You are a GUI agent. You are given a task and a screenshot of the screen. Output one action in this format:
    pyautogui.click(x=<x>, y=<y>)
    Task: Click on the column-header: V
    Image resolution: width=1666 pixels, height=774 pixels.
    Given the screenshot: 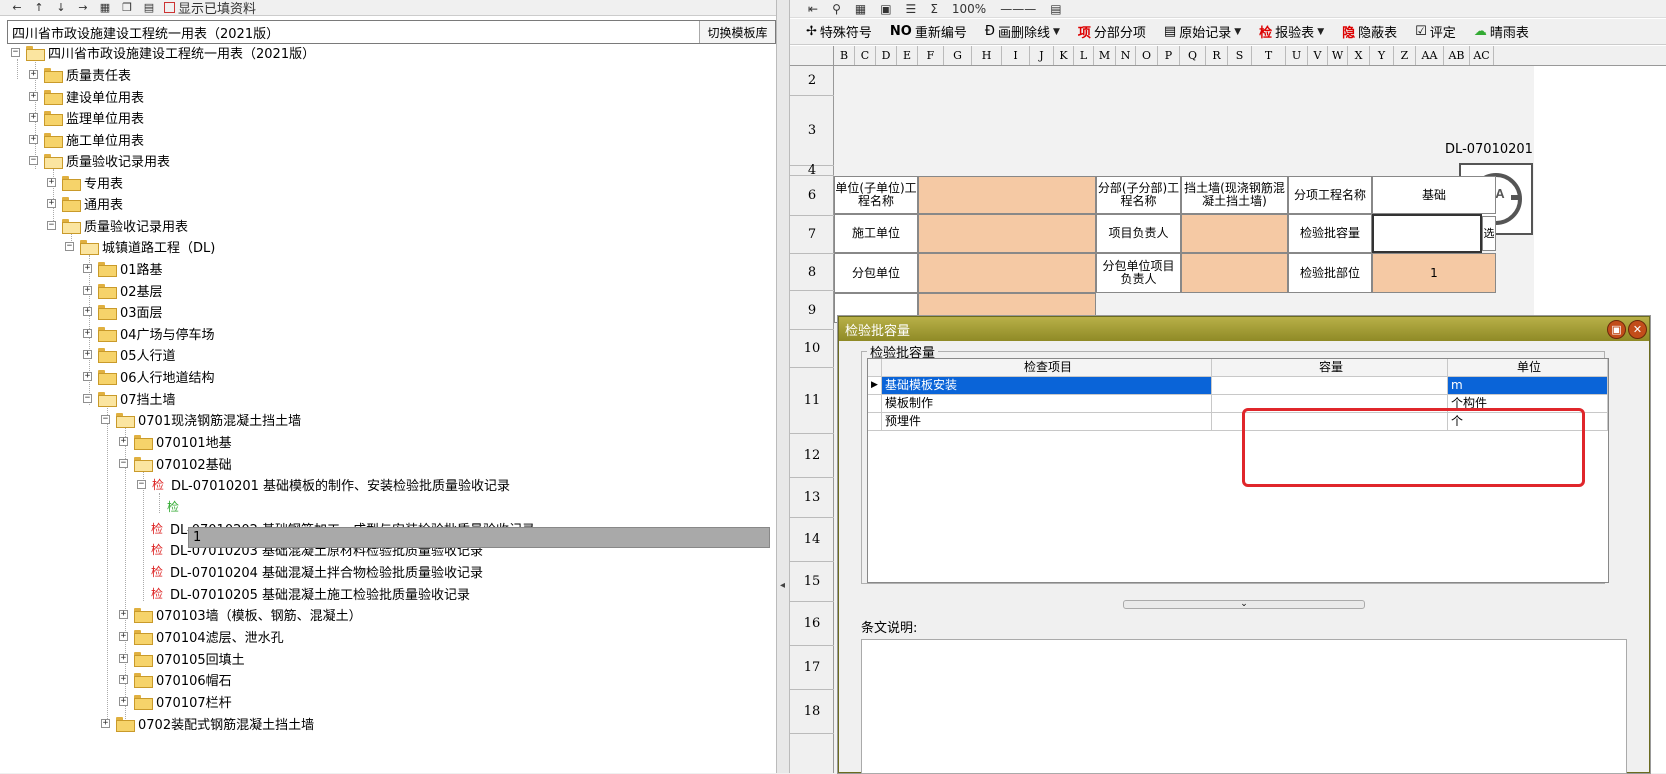 What is the action you would take?
    pyautogui.click(x=1318, y=55)
    